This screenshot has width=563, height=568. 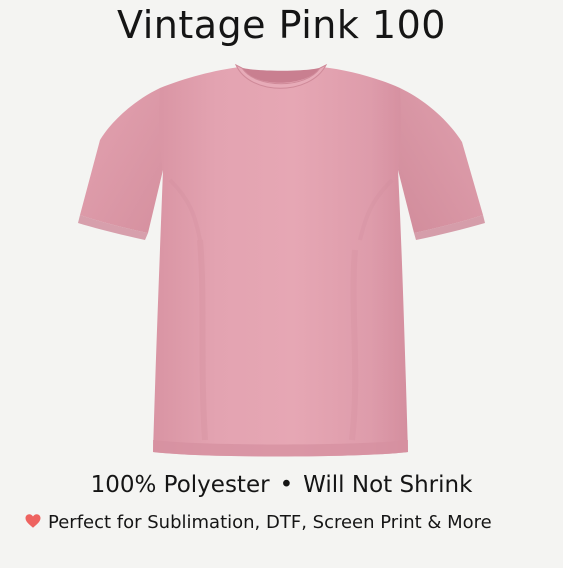 I want to click on shrink-label: Will Not Shrink, so click(x=388, y=485).